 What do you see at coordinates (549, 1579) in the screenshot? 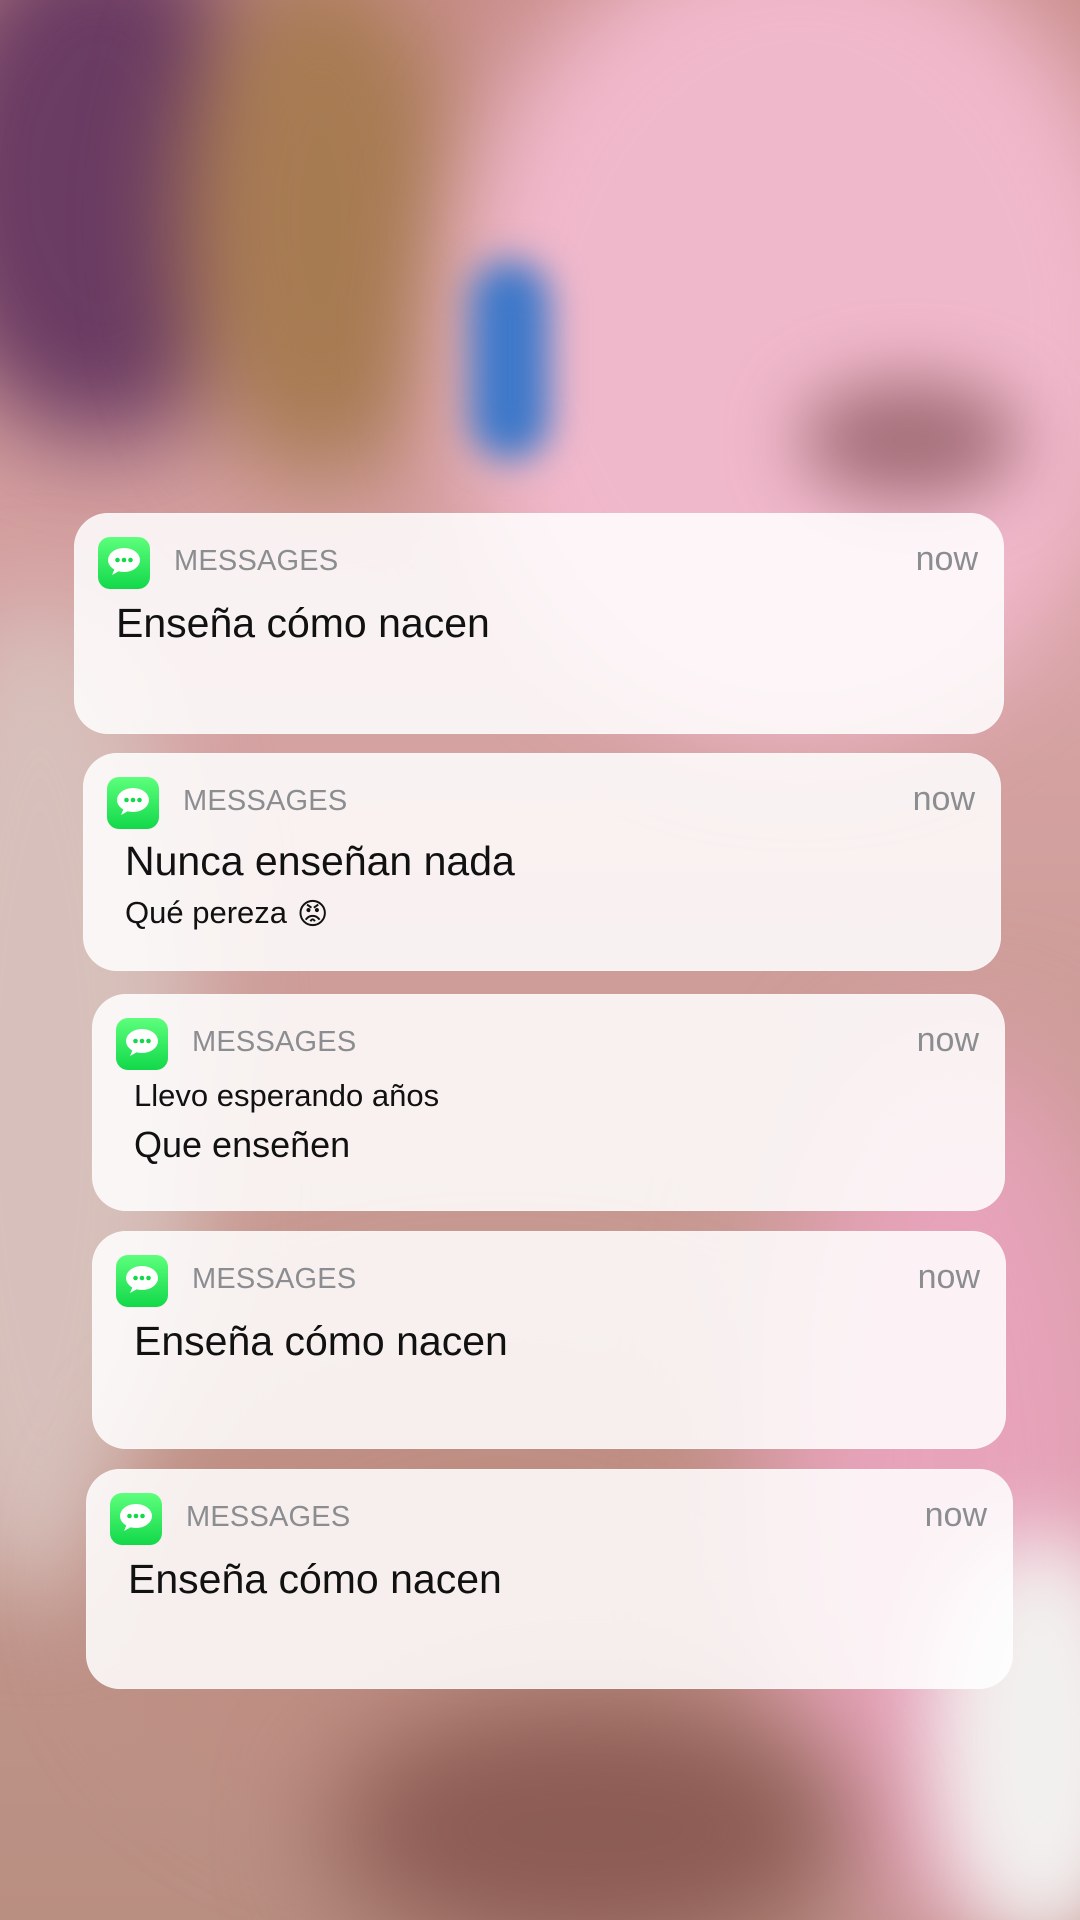
I see `notification-card-5: MESSAGES now Enseña cómo nacen` at bounding box center [549, 1579].